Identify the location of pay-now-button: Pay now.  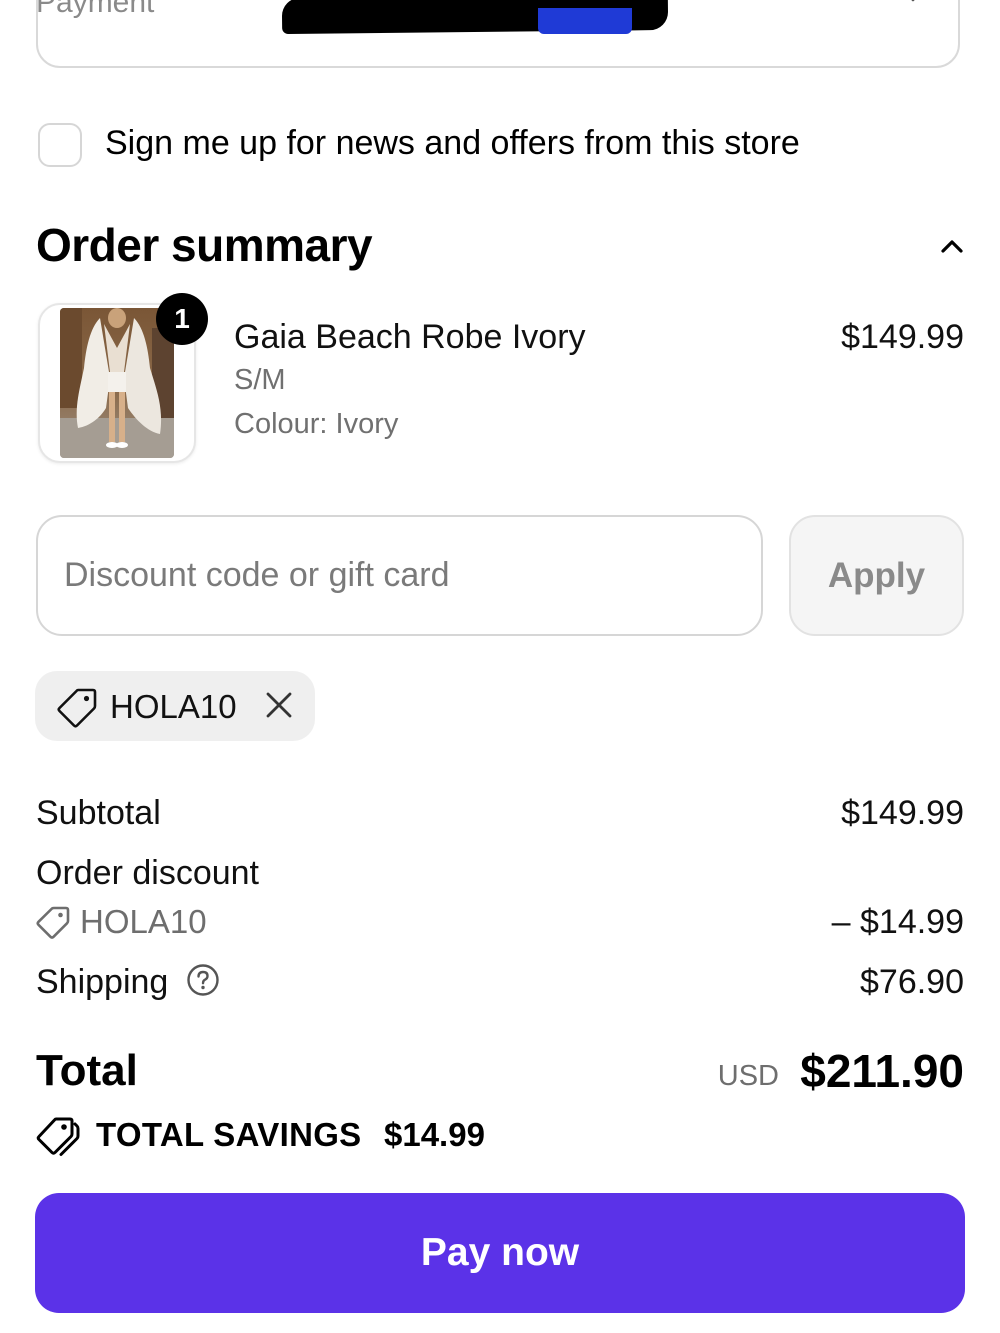
(500, 1253).